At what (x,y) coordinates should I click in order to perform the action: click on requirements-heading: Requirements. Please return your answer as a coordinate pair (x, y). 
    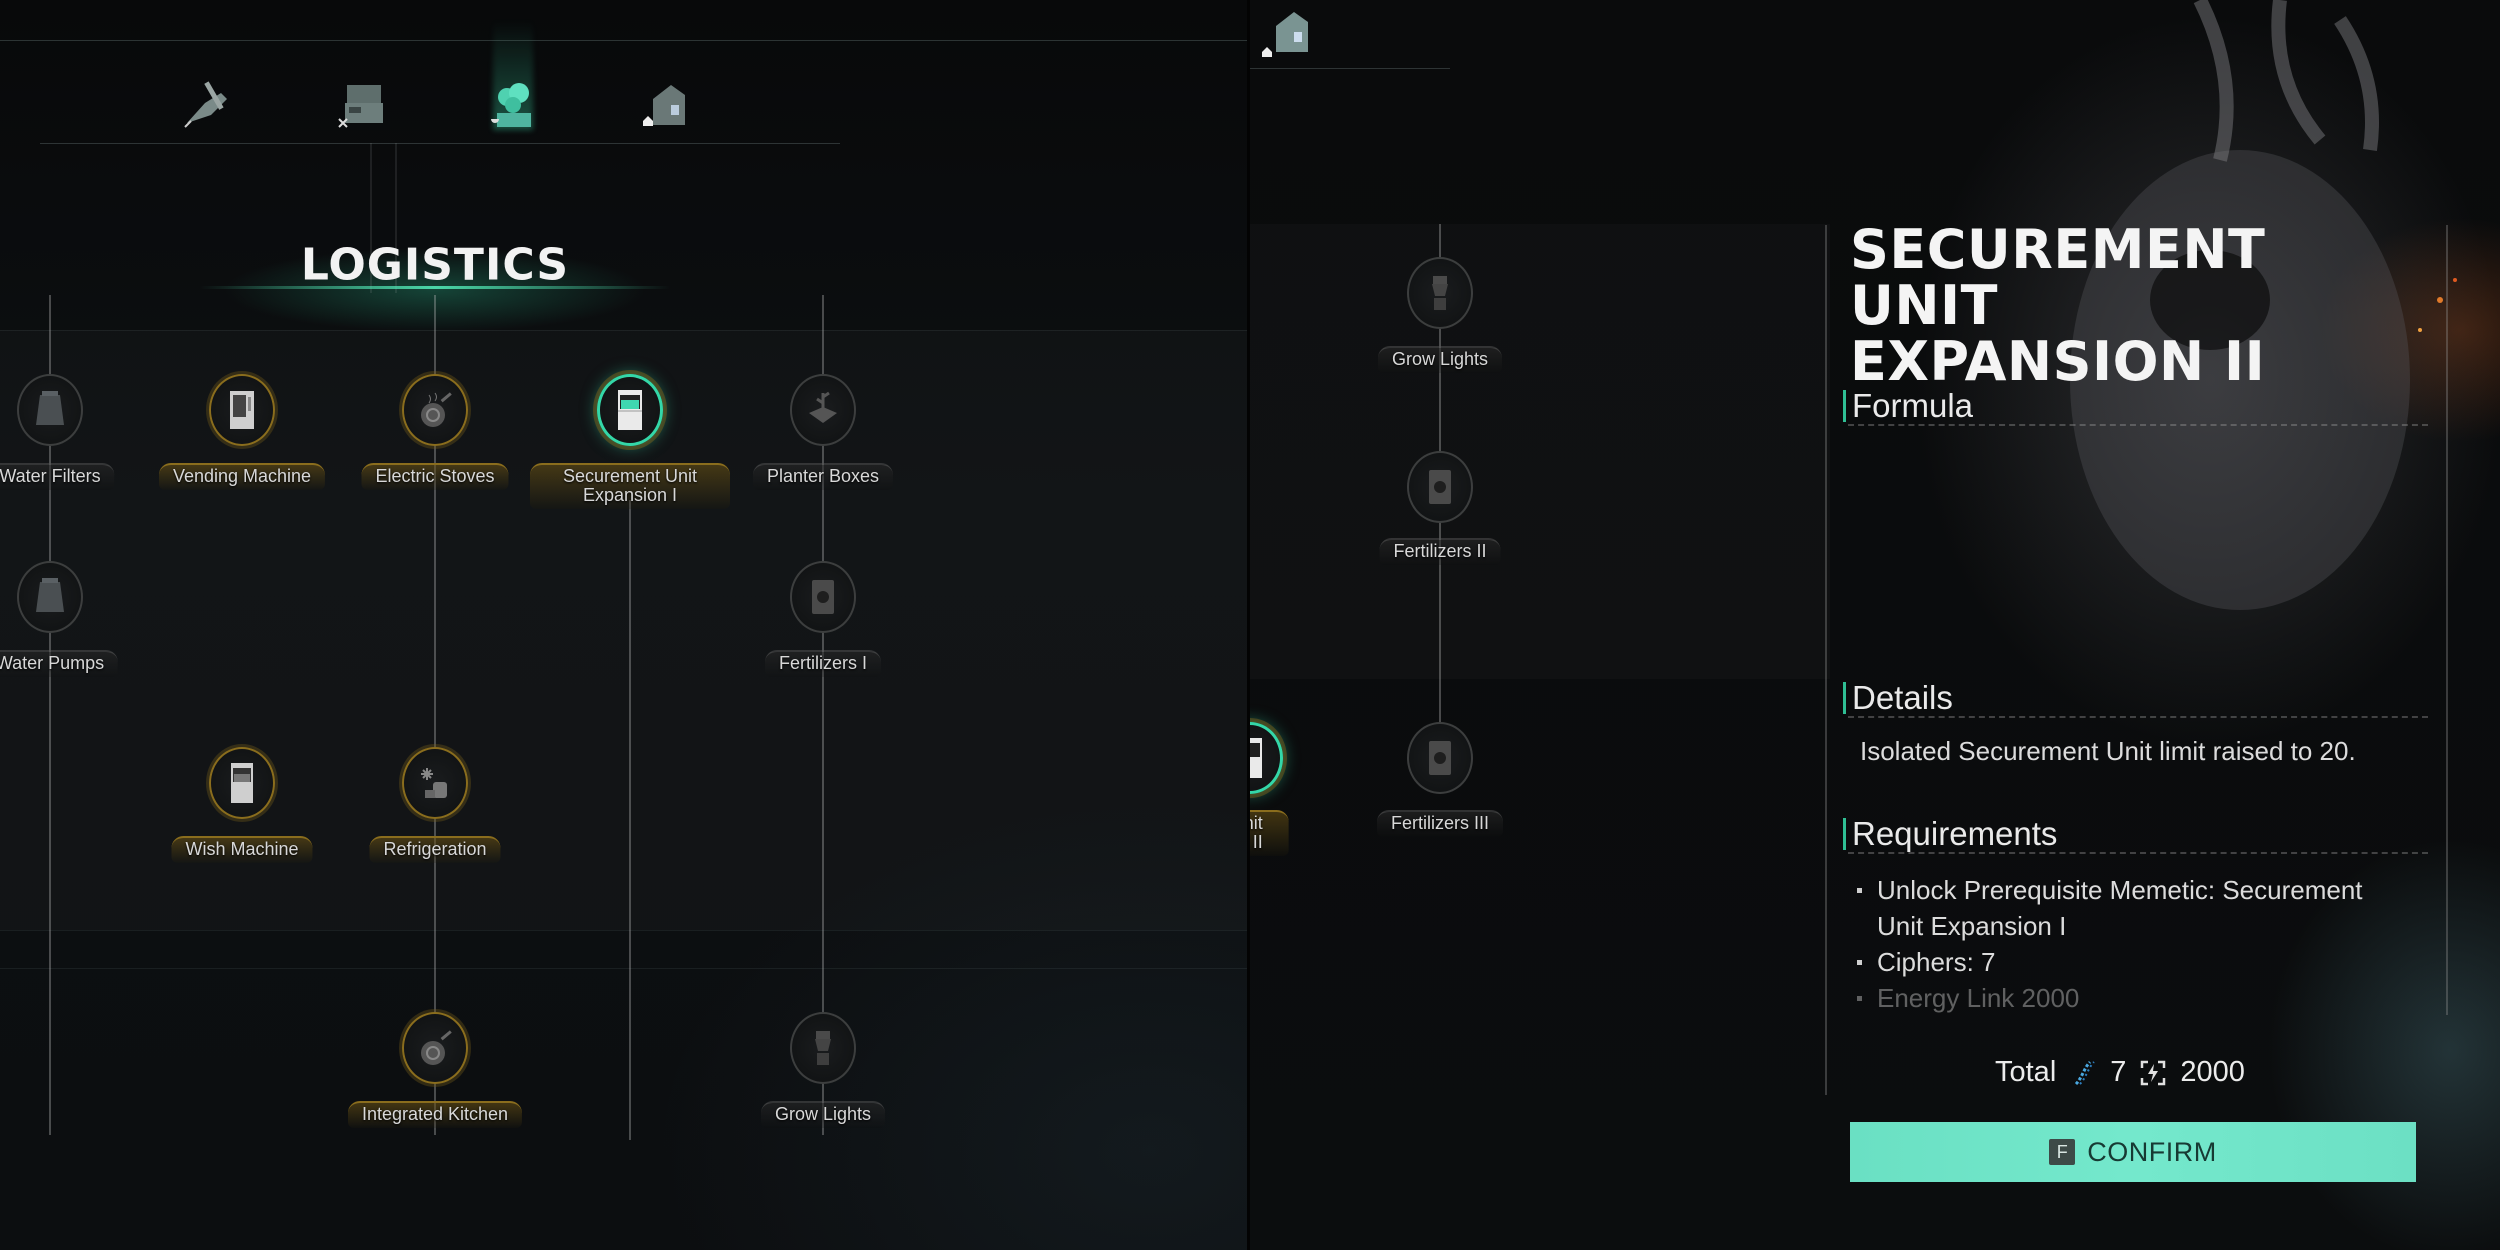
    Looking at the image, I should click on (1950, 833).